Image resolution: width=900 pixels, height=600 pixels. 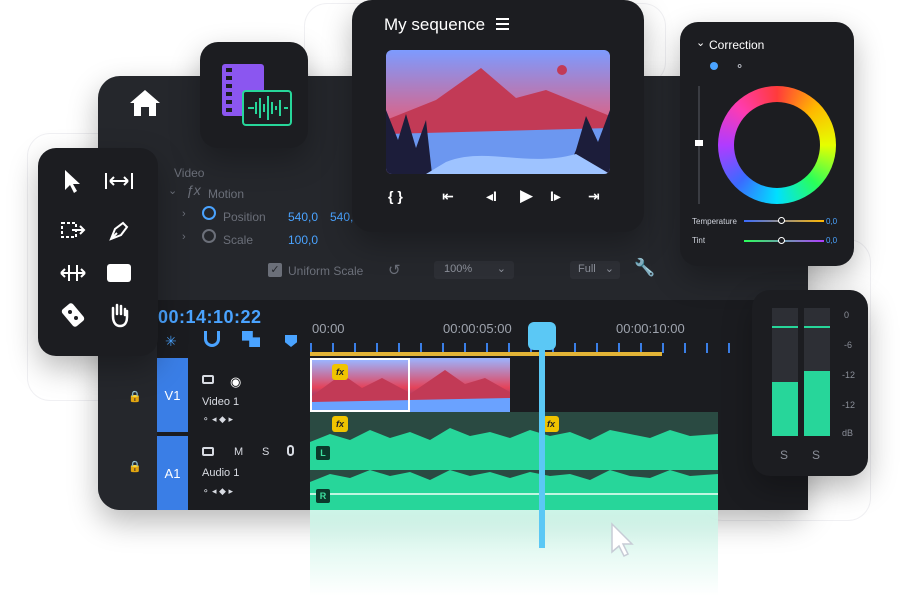 I want to click on go-to-out-button: ⇥, so click(x=594, y=196).